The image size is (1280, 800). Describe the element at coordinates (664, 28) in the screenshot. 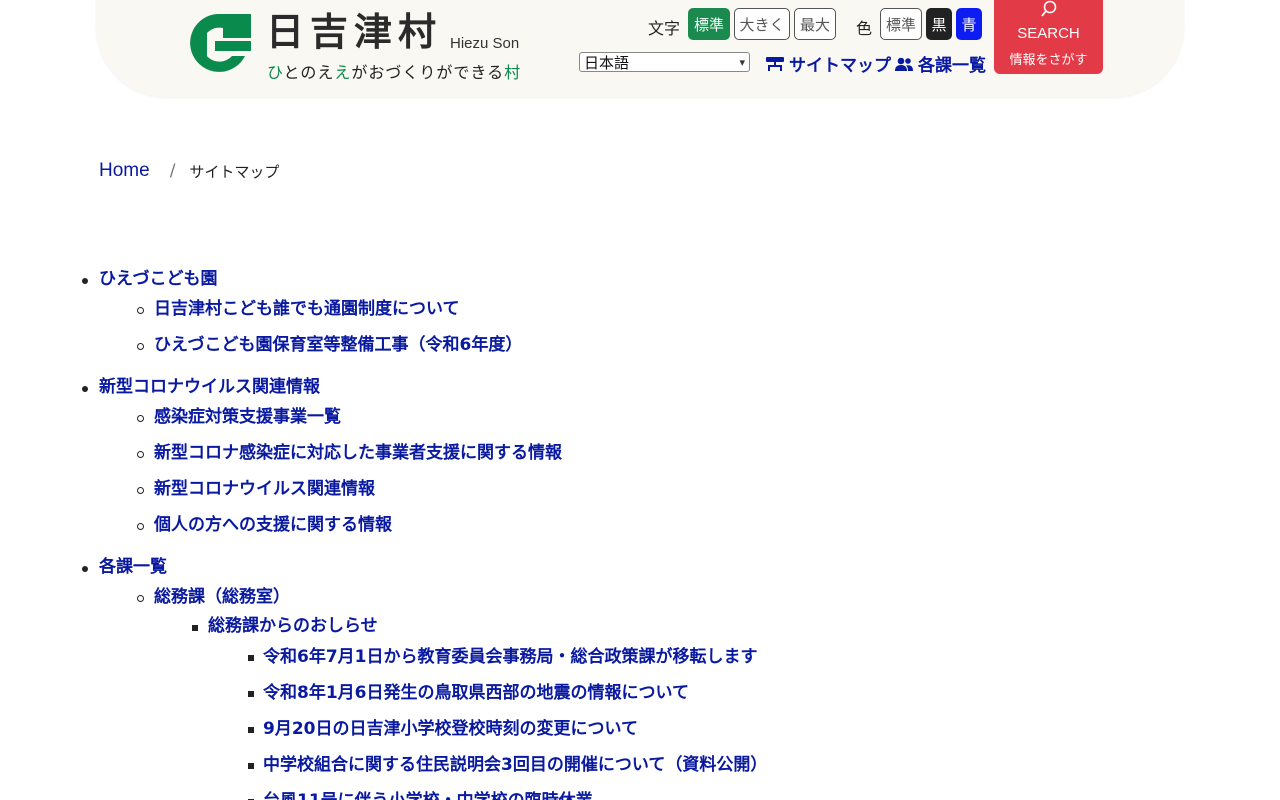

I see `text-size-label: 文字` at that location.